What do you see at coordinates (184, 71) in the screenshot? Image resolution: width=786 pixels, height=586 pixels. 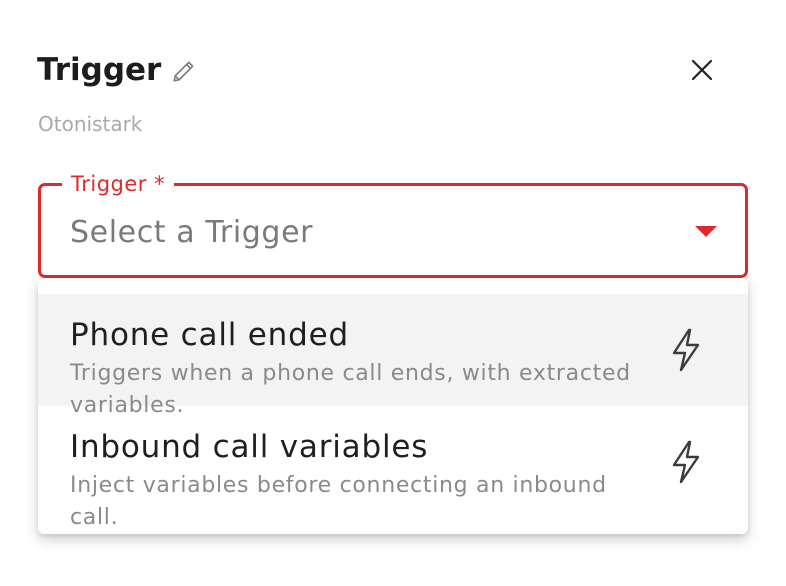 I see `pencil-icon` at bounding box center [184, 71].